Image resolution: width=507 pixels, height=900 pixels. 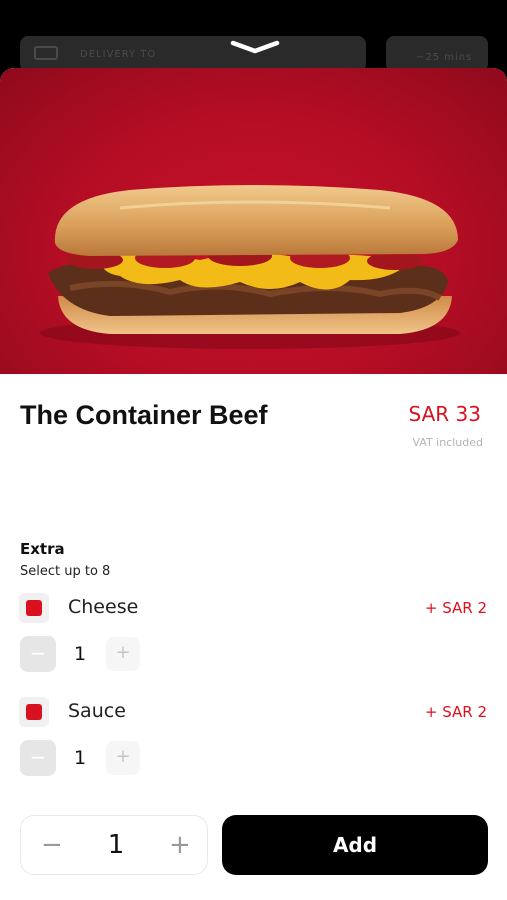 I want to click on quantity-plus-button: +, so click(x=180, y=845).